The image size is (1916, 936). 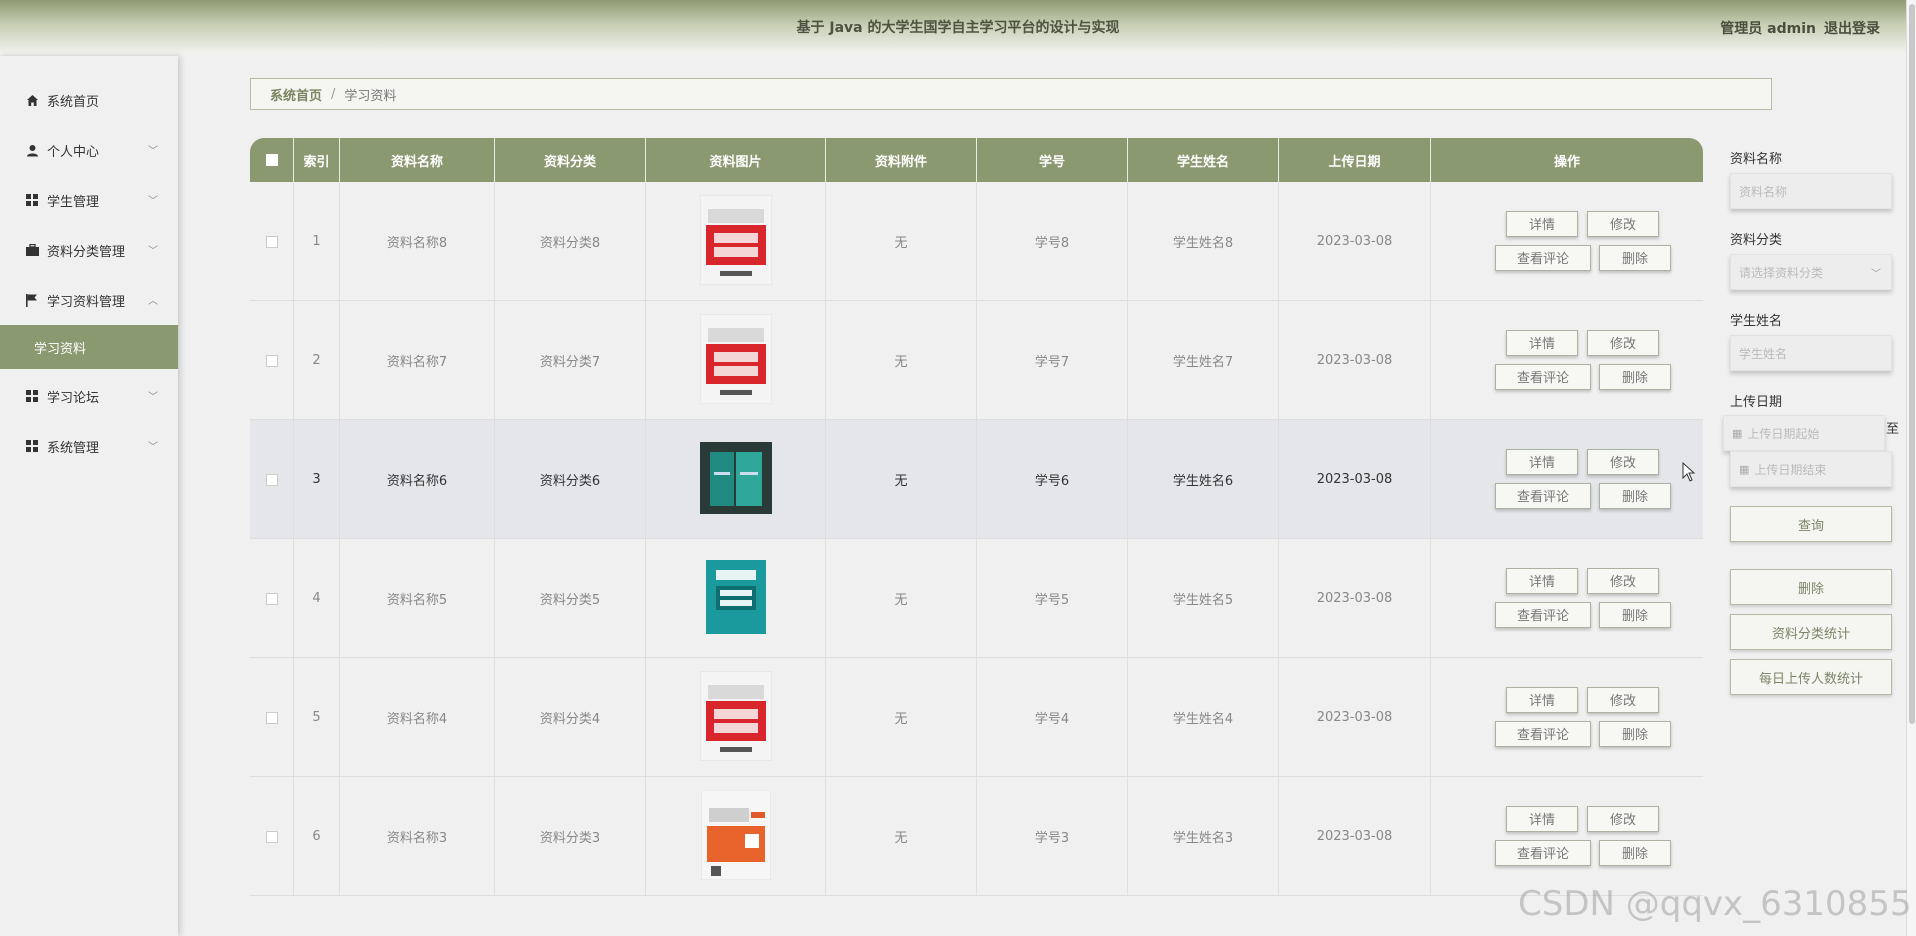 I want to click on sidebar-item-students: 学生管理 ﹀, so click(x=89, y=200).